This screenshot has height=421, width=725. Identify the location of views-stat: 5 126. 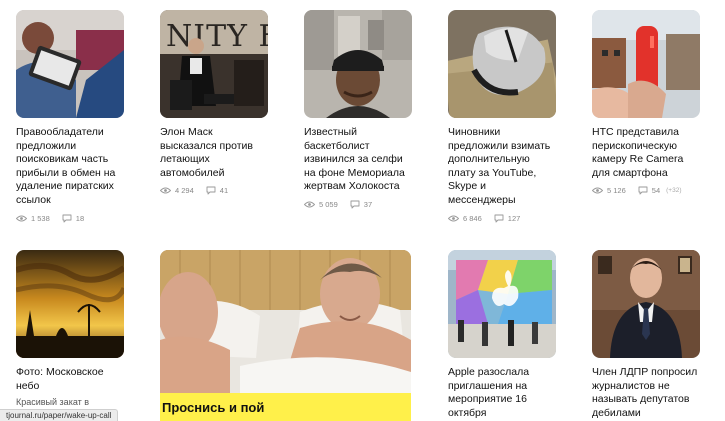
(609, 190).